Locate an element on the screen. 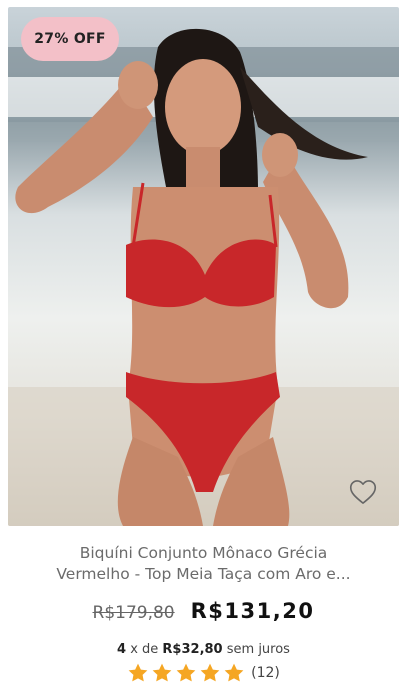  price-row: R$179,80 R$131,20 is located at coordinates (203, 611).